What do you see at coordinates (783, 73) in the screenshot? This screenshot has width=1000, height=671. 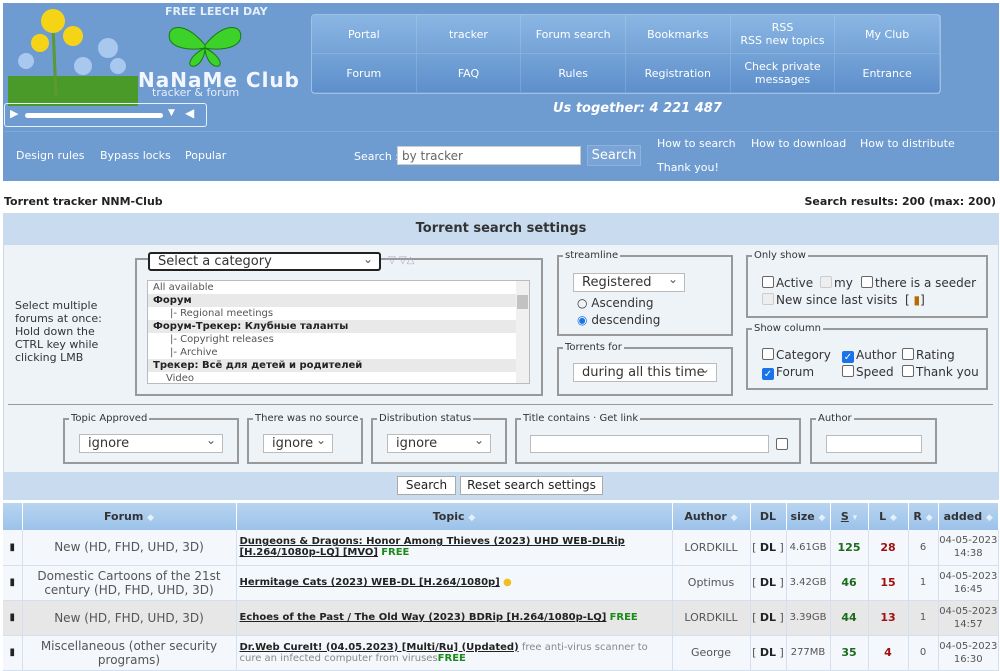 I see `nav-private-messages: Check private messages` at bounding box center [783, 73].